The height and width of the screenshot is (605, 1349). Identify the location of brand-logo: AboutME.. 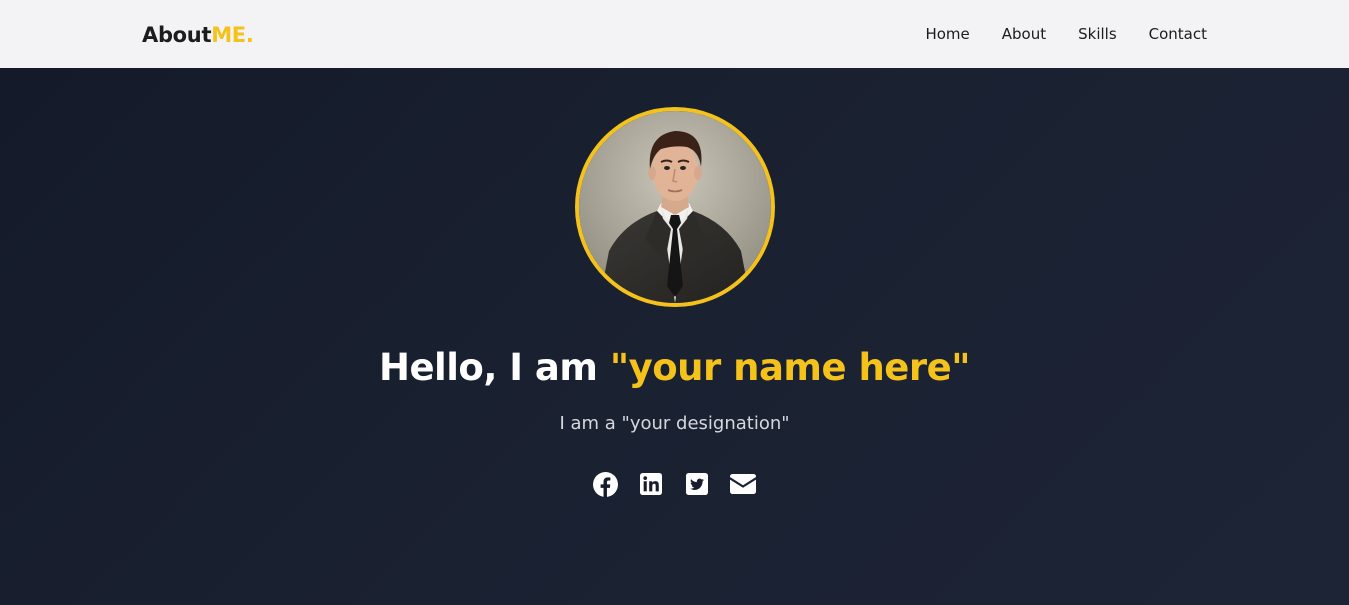
(198, 35).